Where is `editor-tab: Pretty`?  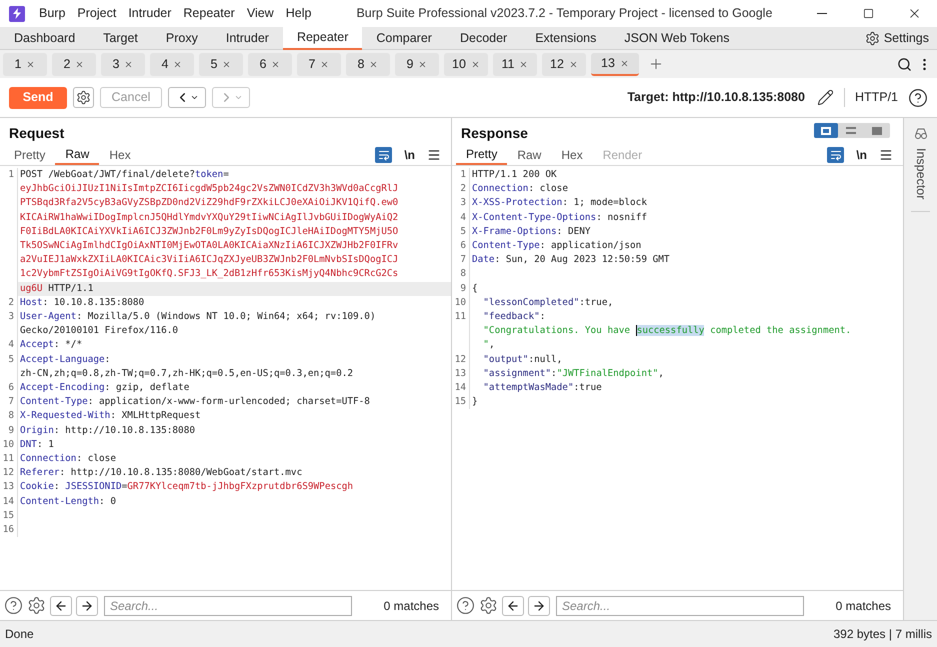
editor-tab: Pretty is located at coordinates (30, 154).